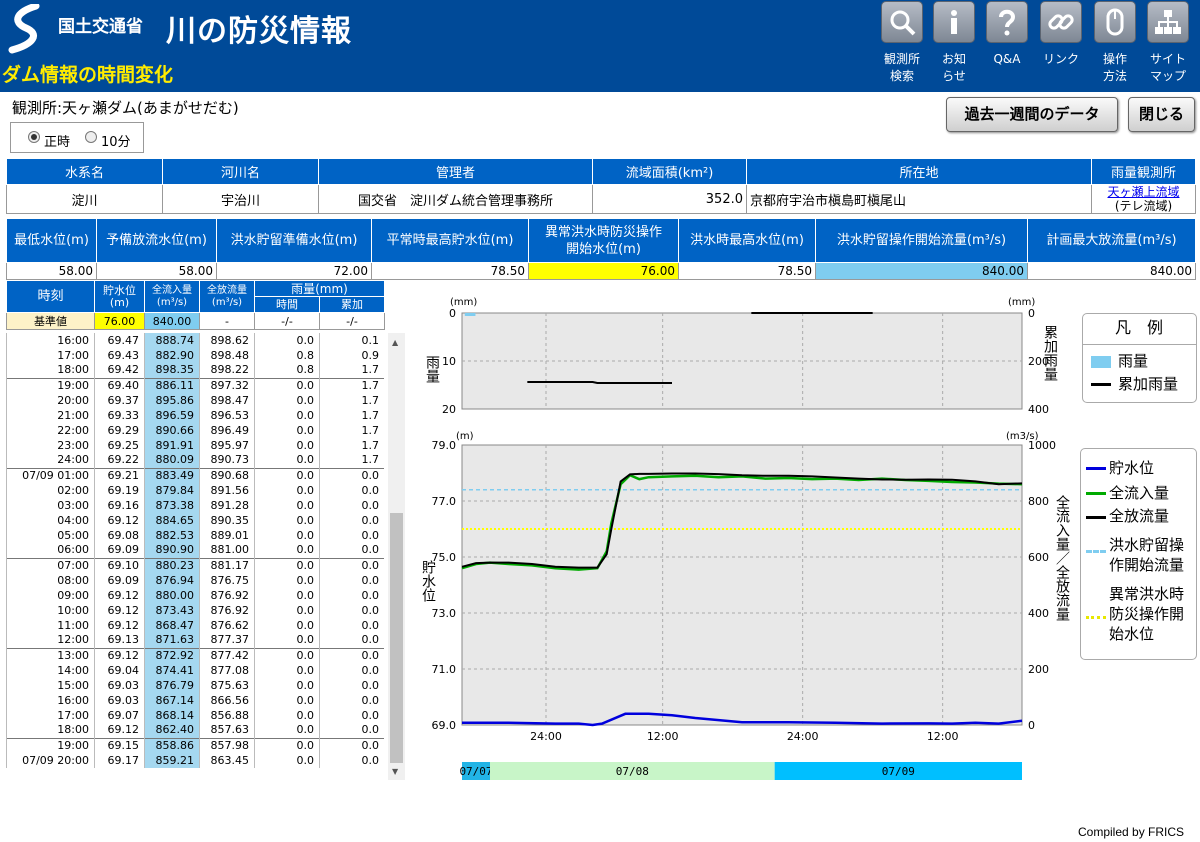  Describe the element at coordinates (50, 445) in the screenshot. I see `row-time: 23:00` at that location.